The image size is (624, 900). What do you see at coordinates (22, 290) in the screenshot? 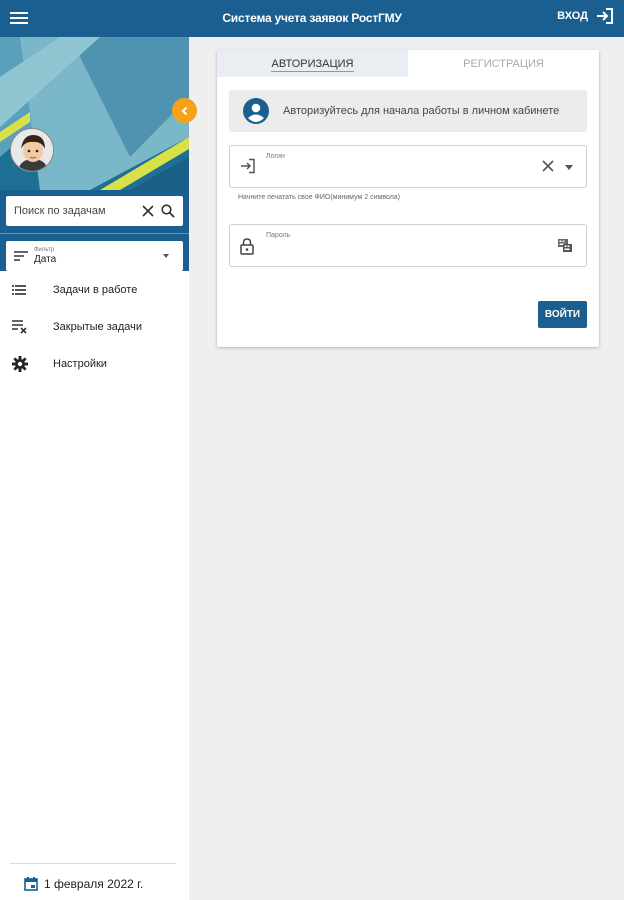
I see `list-icon` at bounding box center [22, 290].